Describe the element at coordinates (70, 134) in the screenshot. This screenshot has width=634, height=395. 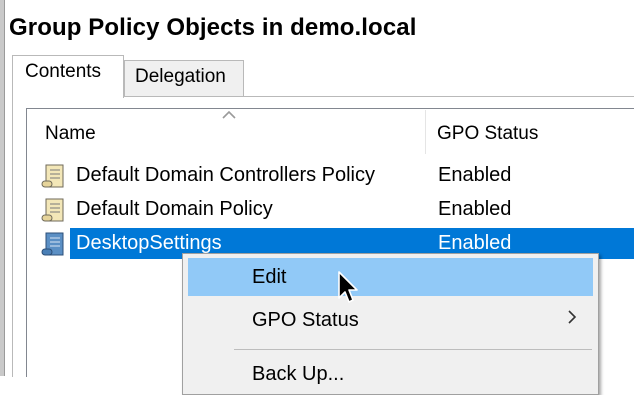
I see `column-header-name: Name` at that location.